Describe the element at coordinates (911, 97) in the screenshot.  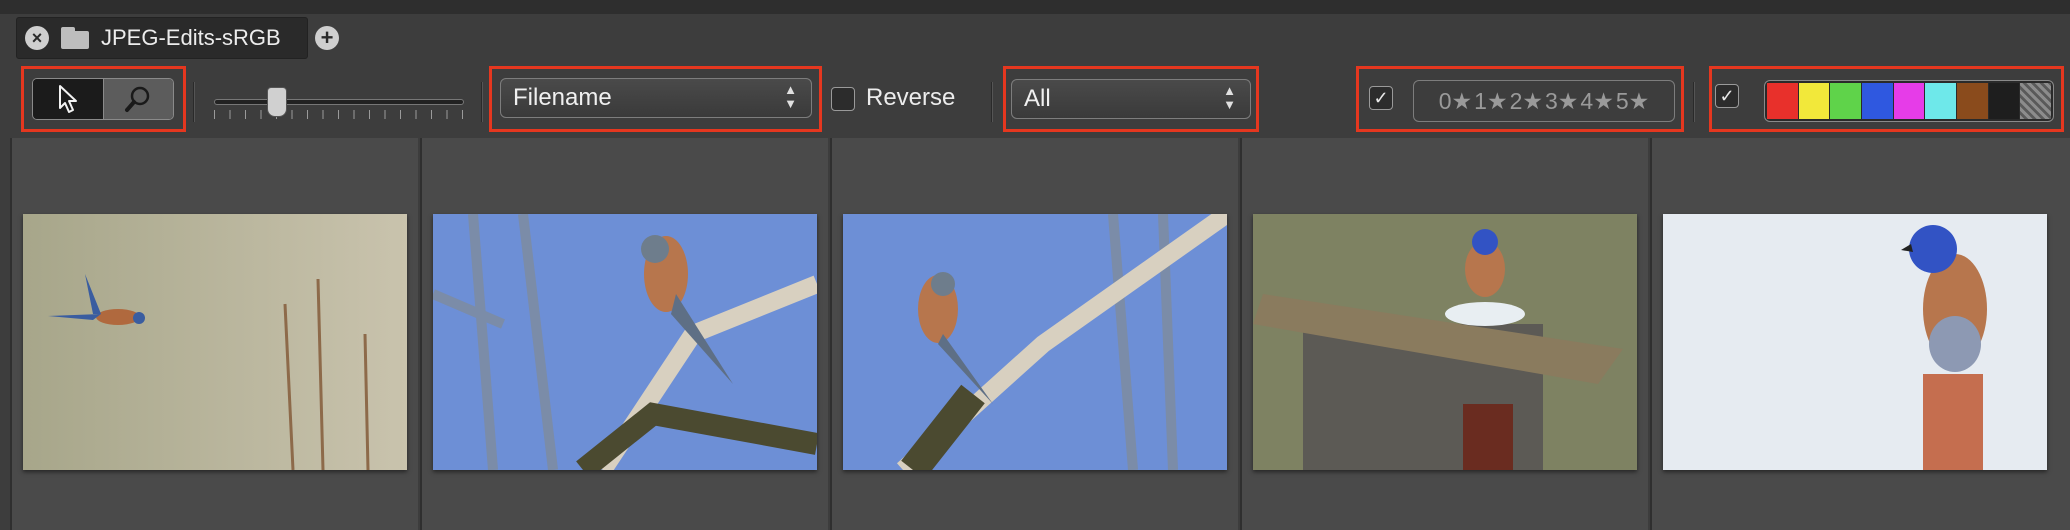
I see `reverse-label: Reverse` at that location.